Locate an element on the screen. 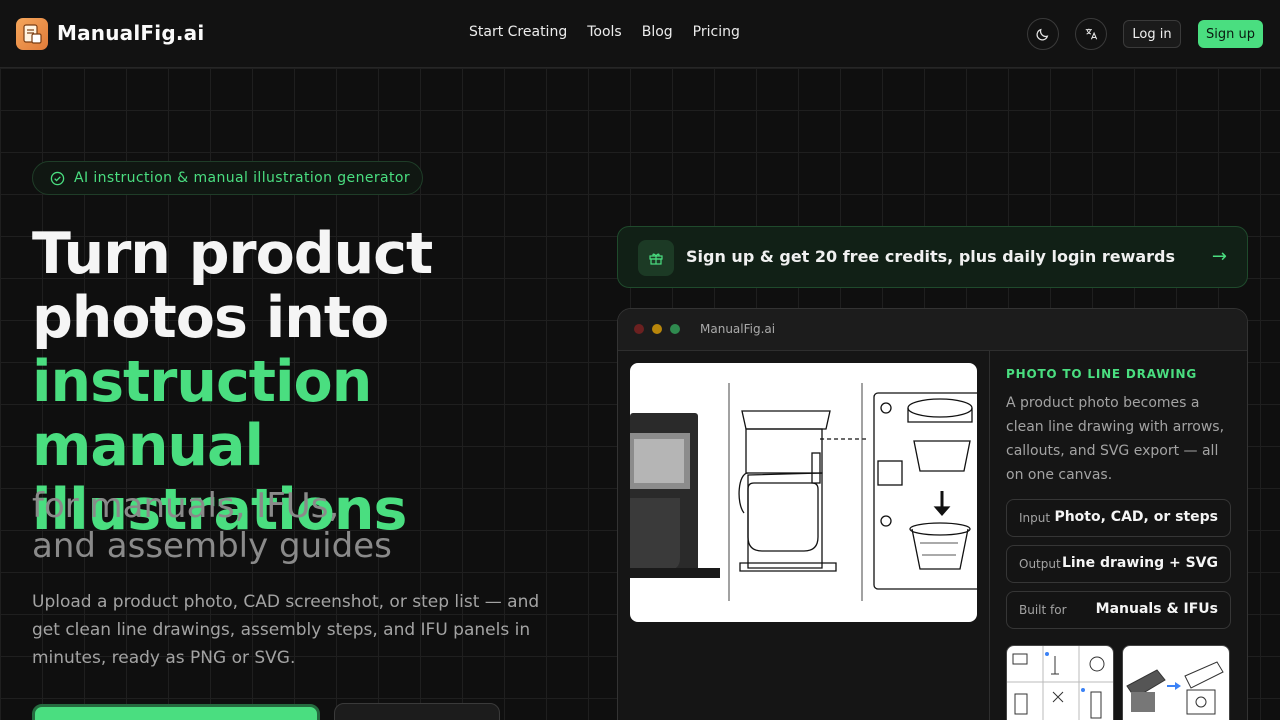 The width and height of the screenshot is (1280, 720). theme-toggle-button is located at coordinates (1043, 34).